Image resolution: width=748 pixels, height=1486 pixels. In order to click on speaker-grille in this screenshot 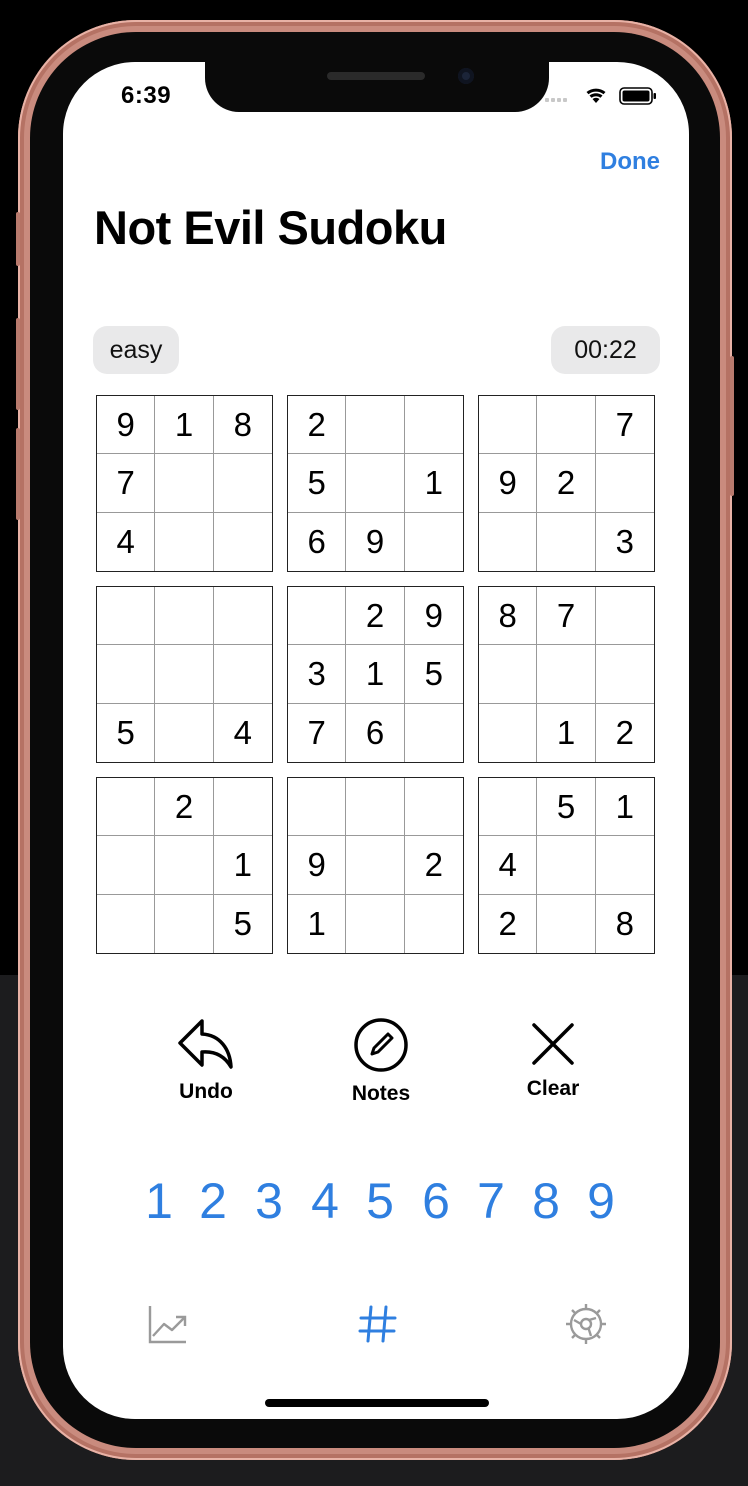, I will do `click(376, 76)`.